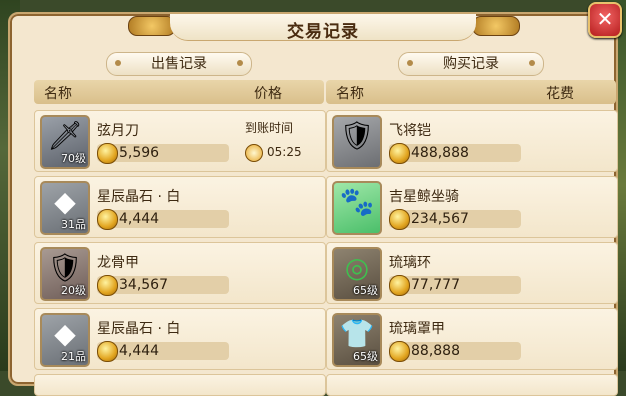 The width and height of the screenshot is (626, 396). What do you see at coordinates (254, 153) in the screenshot?
I see `clock-icon` at bounding box center [254, 153].